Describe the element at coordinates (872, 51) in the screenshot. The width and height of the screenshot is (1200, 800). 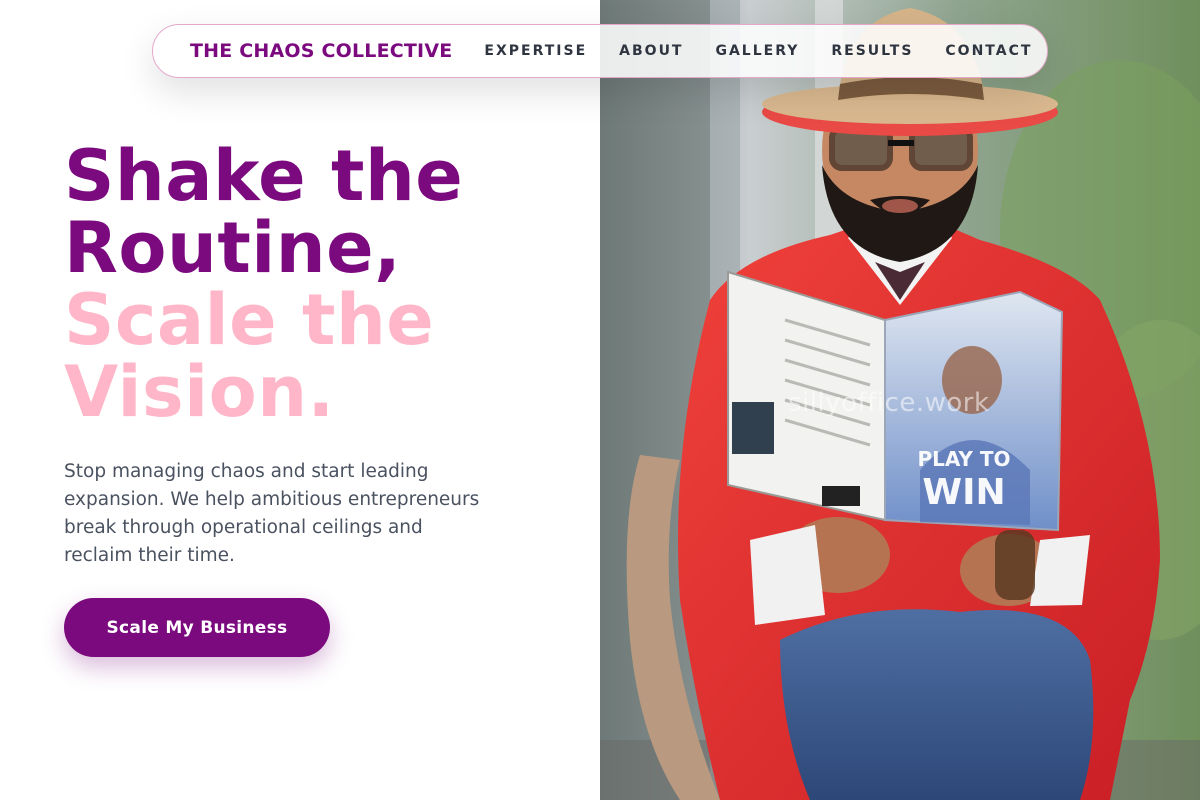
I see `nav-link-results: RESULTS` at that location.